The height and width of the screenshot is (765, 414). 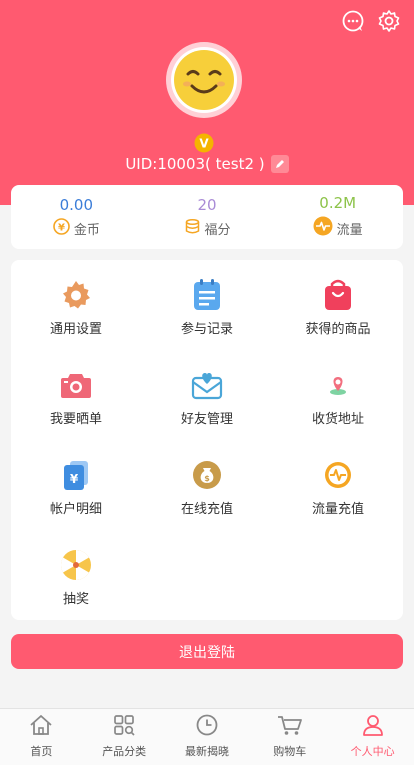 What do you see at coordinates (195, 164) in the screenshot?
I see `uid-text: UID:10003( test2 )` at bounding box center [195, 164].